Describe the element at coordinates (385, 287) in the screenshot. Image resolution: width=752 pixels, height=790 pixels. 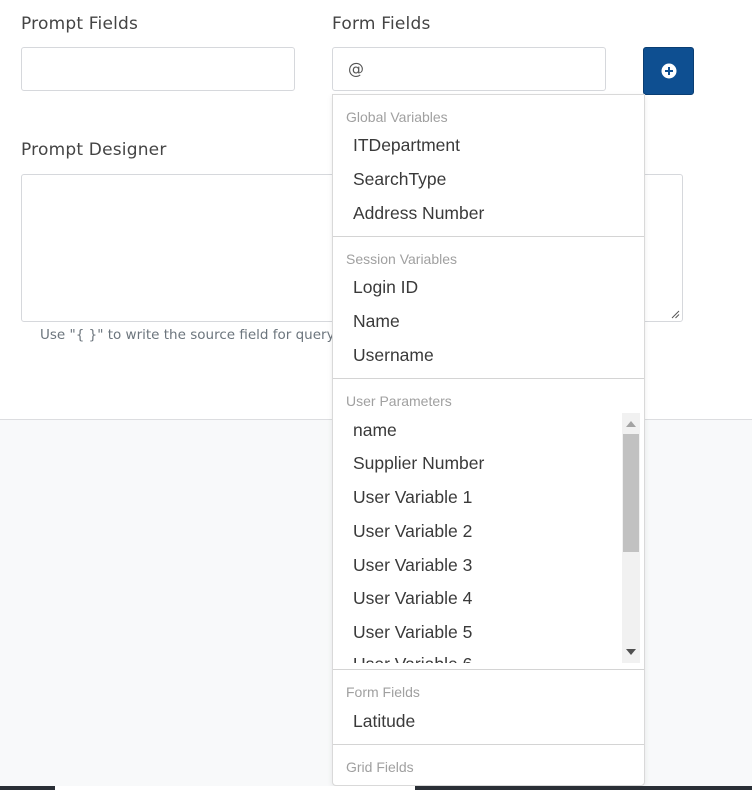
I see `option-item: Login ID` at that location.